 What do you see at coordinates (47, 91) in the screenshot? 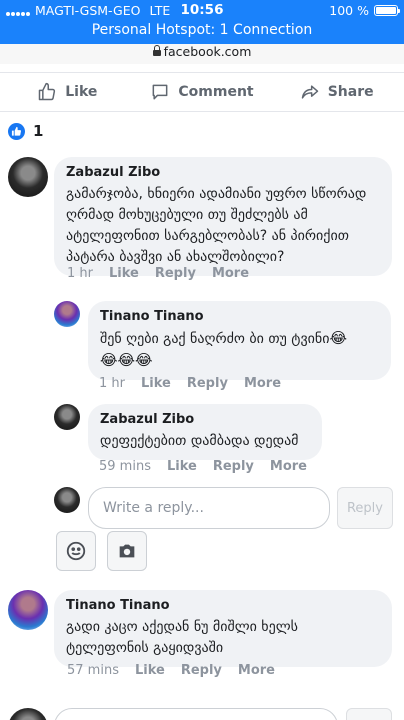
I see `thumbs-up-icon` at bounding box center [47, 91].